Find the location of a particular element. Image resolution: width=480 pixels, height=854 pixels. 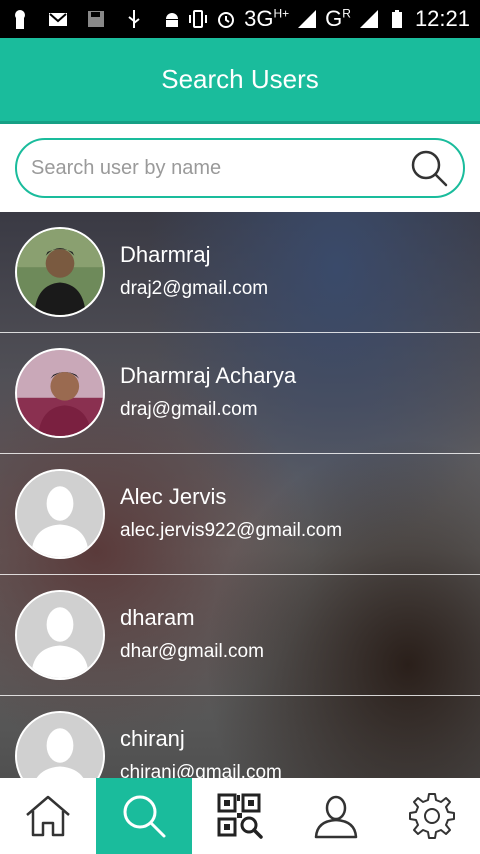

home-icon is located at coordinates (48, 816).